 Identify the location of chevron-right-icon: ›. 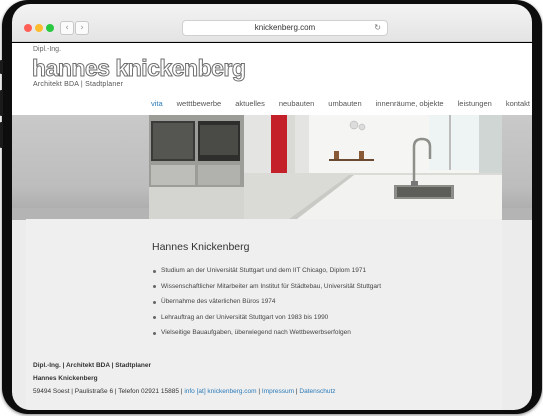
(82, 28).